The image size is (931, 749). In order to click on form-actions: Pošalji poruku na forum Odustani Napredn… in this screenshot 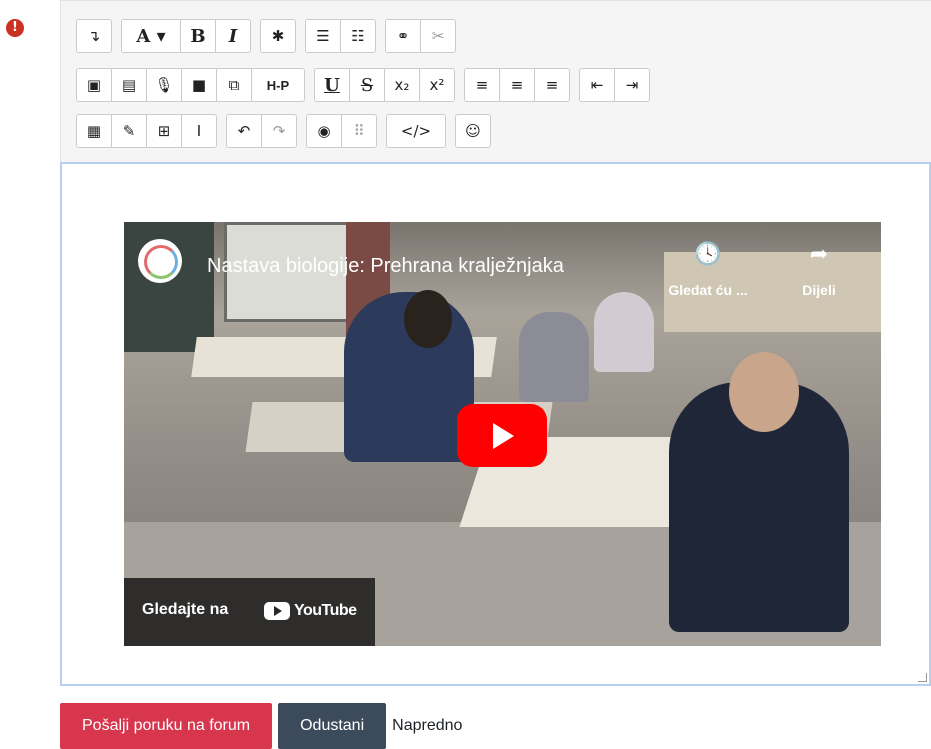, I will do `click(261, 726)`.